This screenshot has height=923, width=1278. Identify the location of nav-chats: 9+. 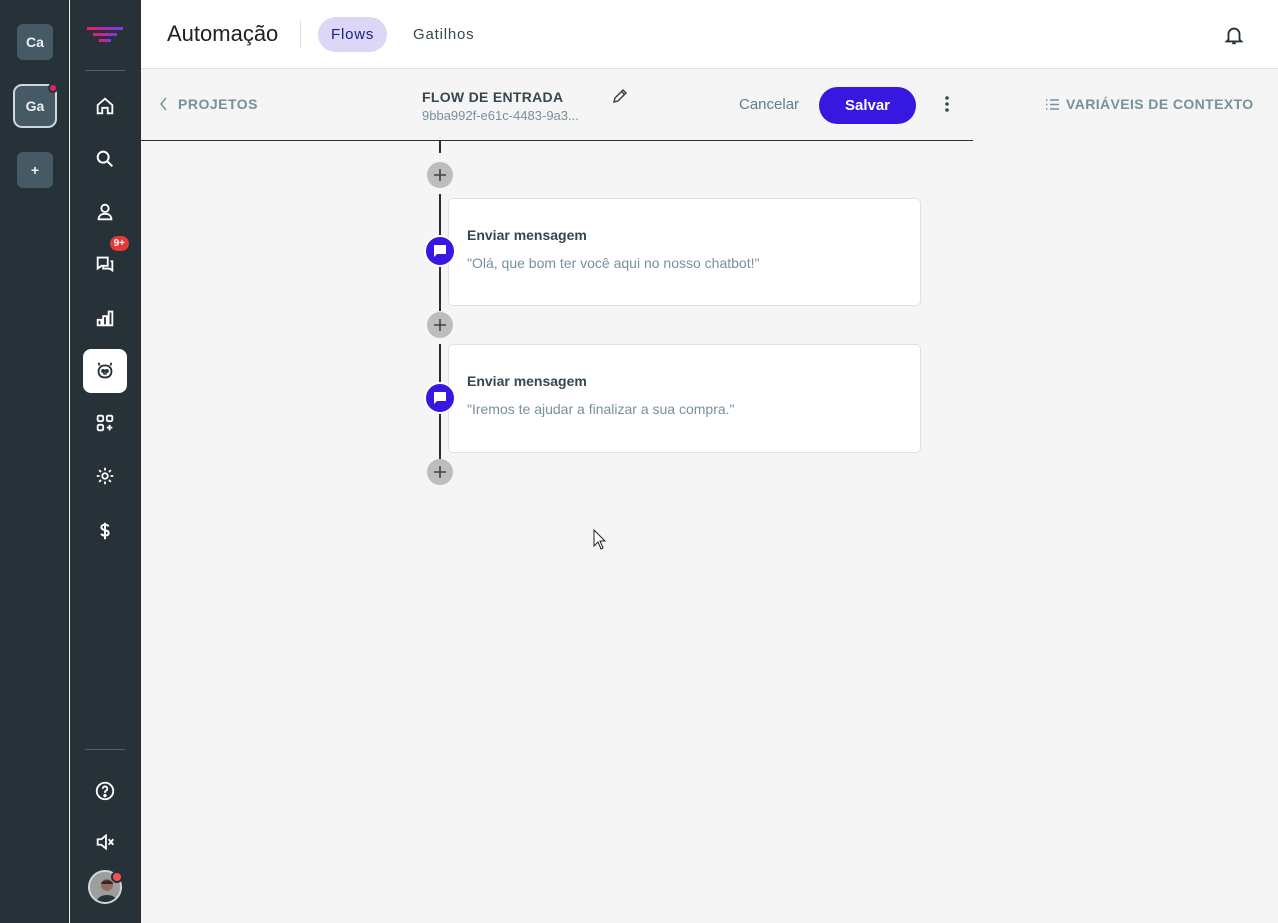
(106, 261).